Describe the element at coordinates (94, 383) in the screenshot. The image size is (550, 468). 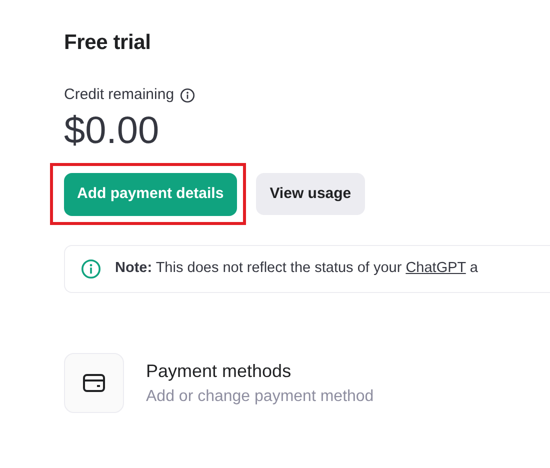
I see `credit-card-icon` at that location.